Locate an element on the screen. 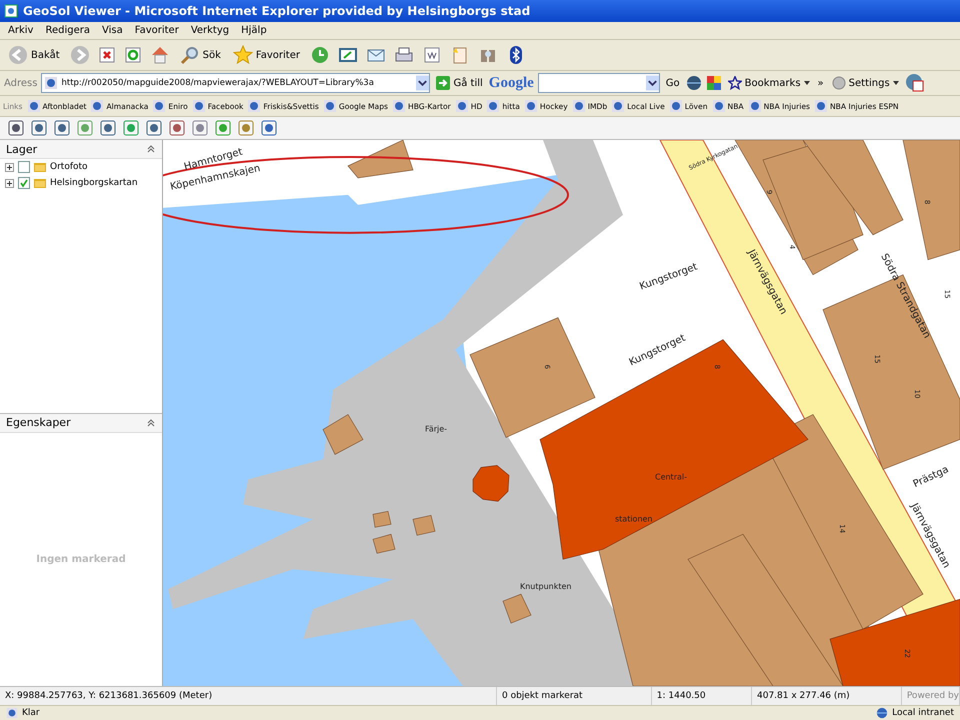  map-scale: 1: 1440.50 is located at coordinates (702, 696).